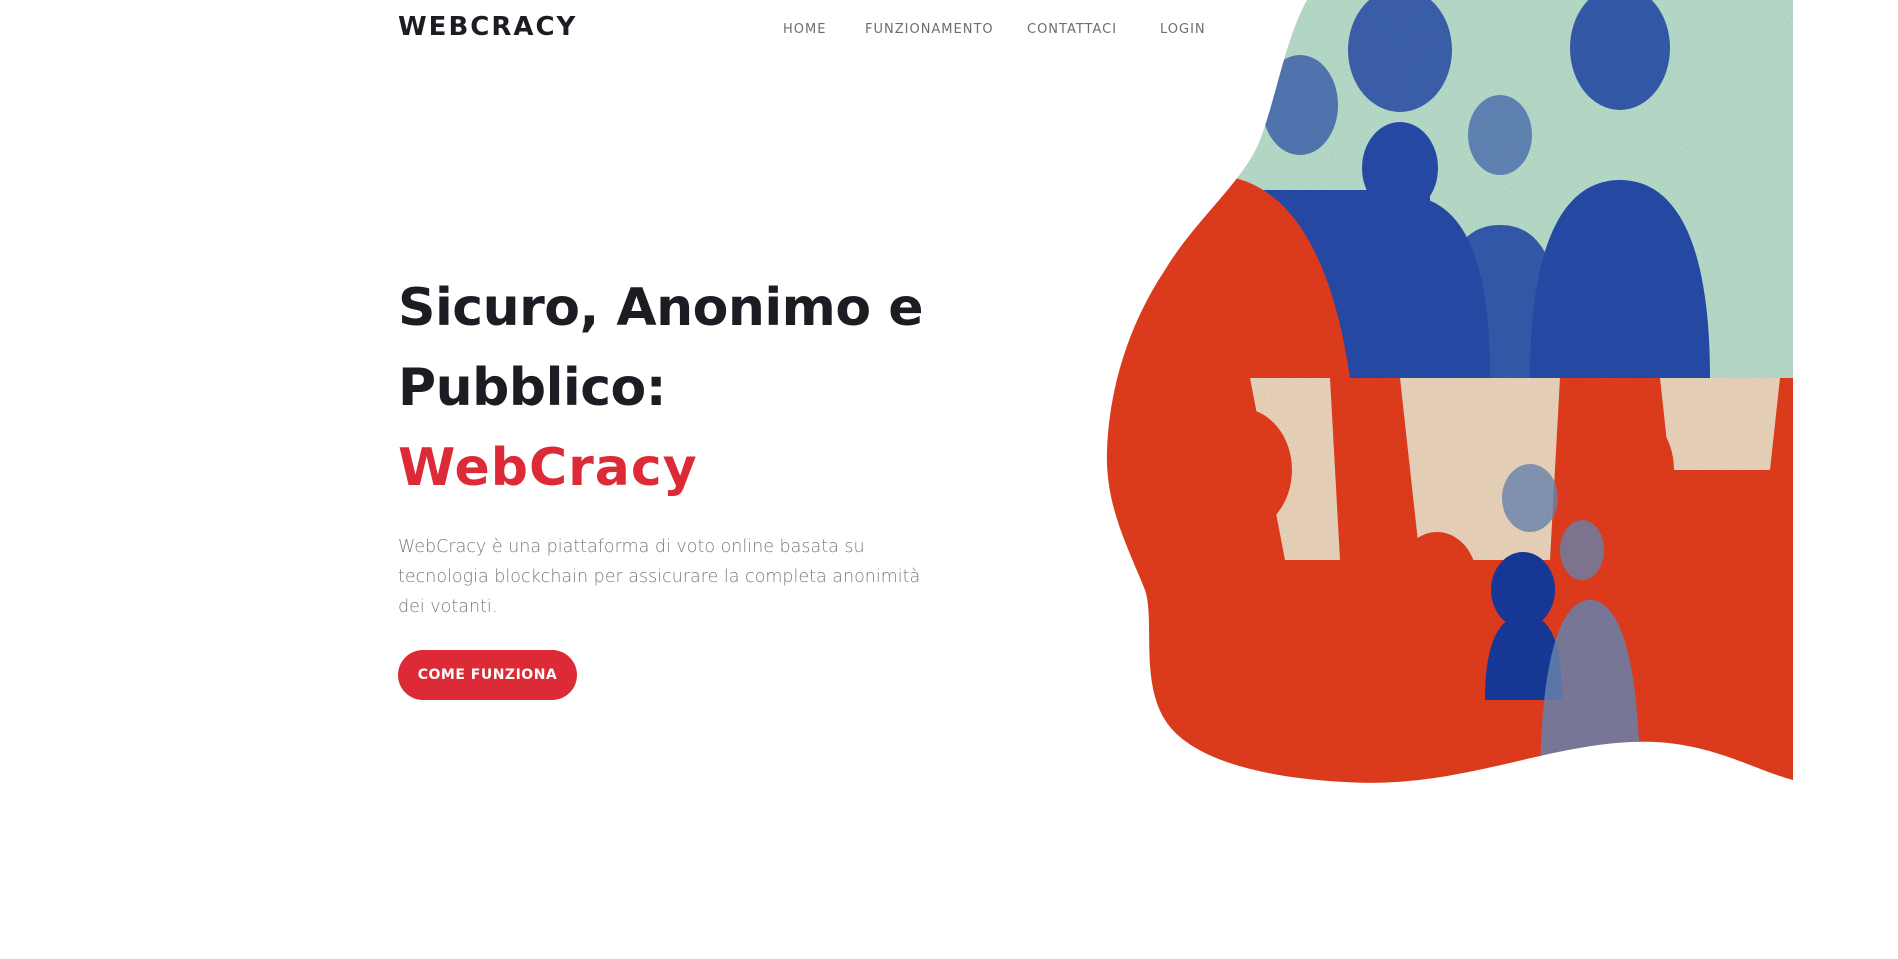 Image resolution: width=1898 pixels, height=959 pixels. I want to click on hero-title: Sicuro, Anonimo e Pubblico: WebCracy, so click(660, 388).